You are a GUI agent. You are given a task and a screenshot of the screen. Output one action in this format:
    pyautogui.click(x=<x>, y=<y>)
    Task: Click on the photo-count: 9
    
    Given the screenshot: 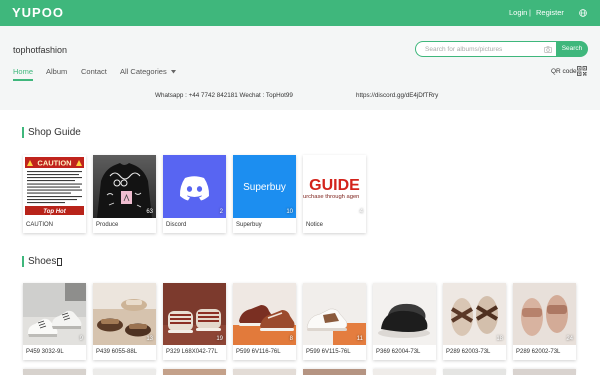 What is the action you would take?
    pyautogui.click(x=81, y=339)
    